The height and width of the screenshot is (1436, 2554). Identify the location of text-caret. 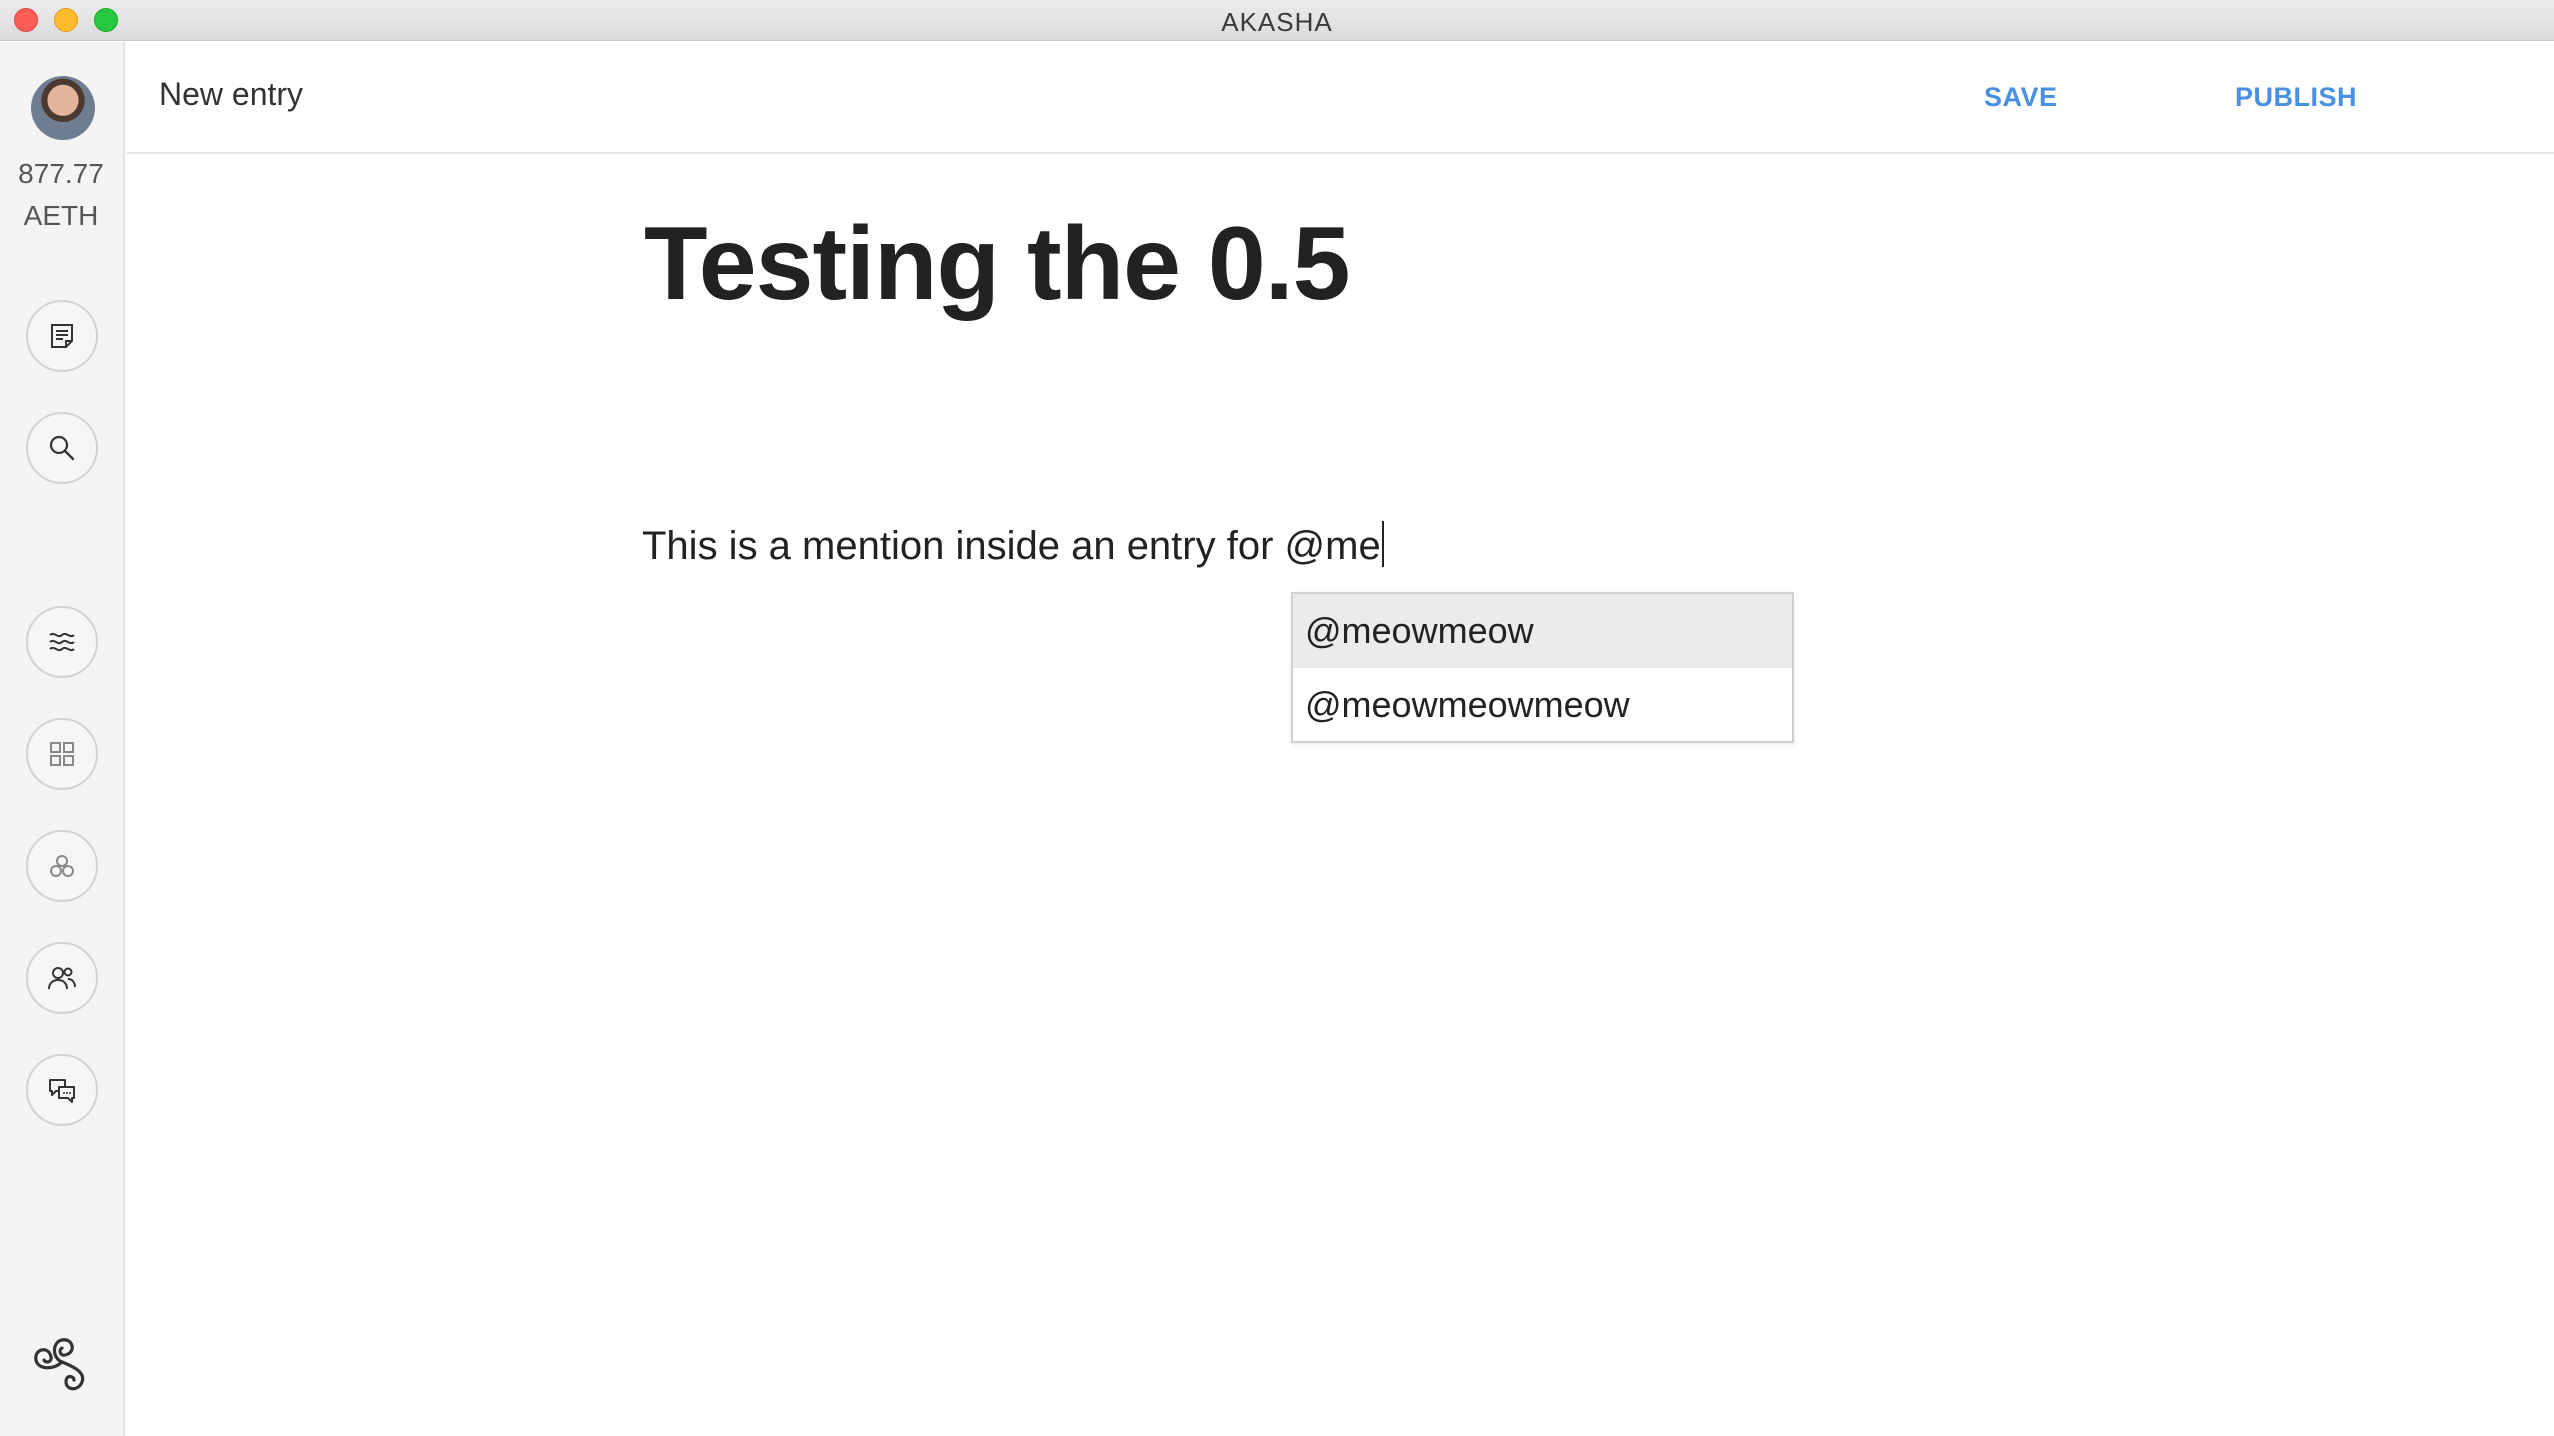
(1382, 544).